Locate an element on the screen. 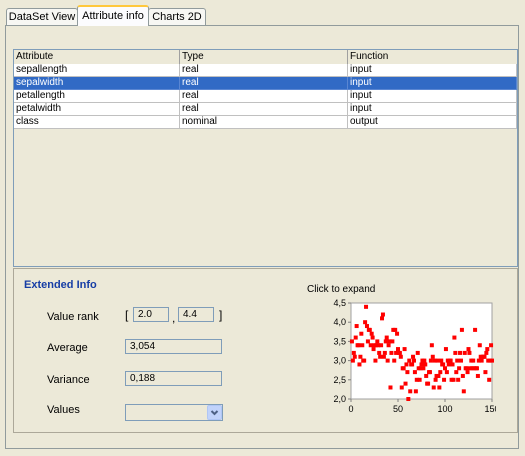 The width and height of the screenshot is (525, 456). values-dropdown is located at coordinates (174, 412).